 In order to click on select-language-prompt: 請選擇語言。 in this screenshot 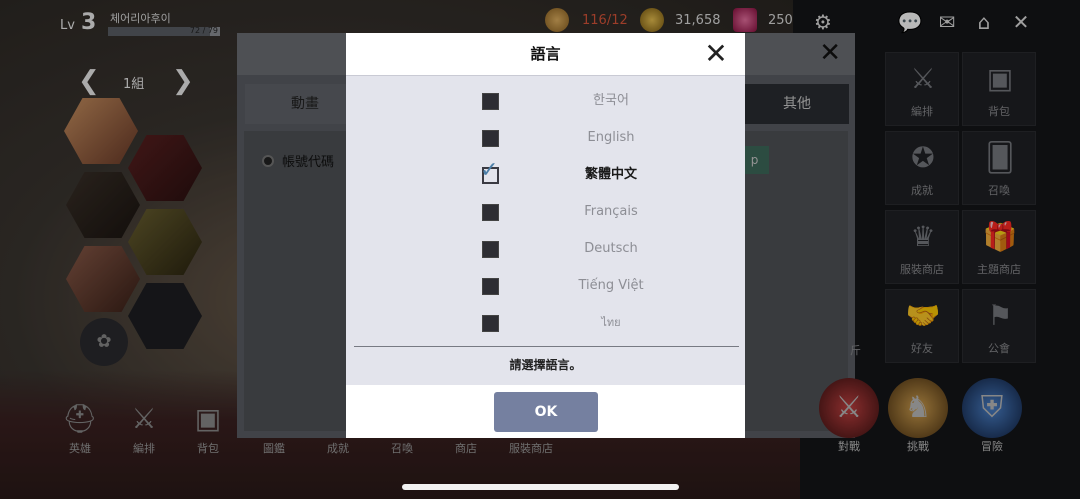, I will do `click(545, 365)`.